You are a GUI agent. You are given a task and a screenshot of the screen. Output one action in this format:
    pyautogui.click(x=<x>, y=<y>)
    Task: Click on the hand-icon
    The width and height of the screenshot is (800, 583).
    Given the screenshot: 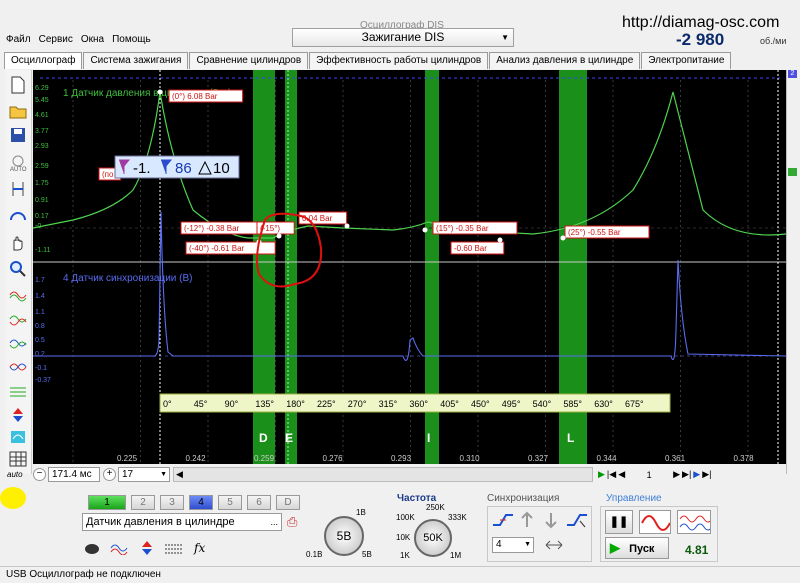 What is the action you would take?
    pyautogui.click(x=18, y=243)
    